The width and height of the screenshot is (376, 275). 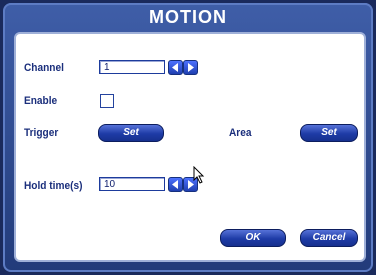 What do you see at coordinates (329, 238) in the screenshot?
I see `cancel-button: Cancel` at bounding box center [329, 238].